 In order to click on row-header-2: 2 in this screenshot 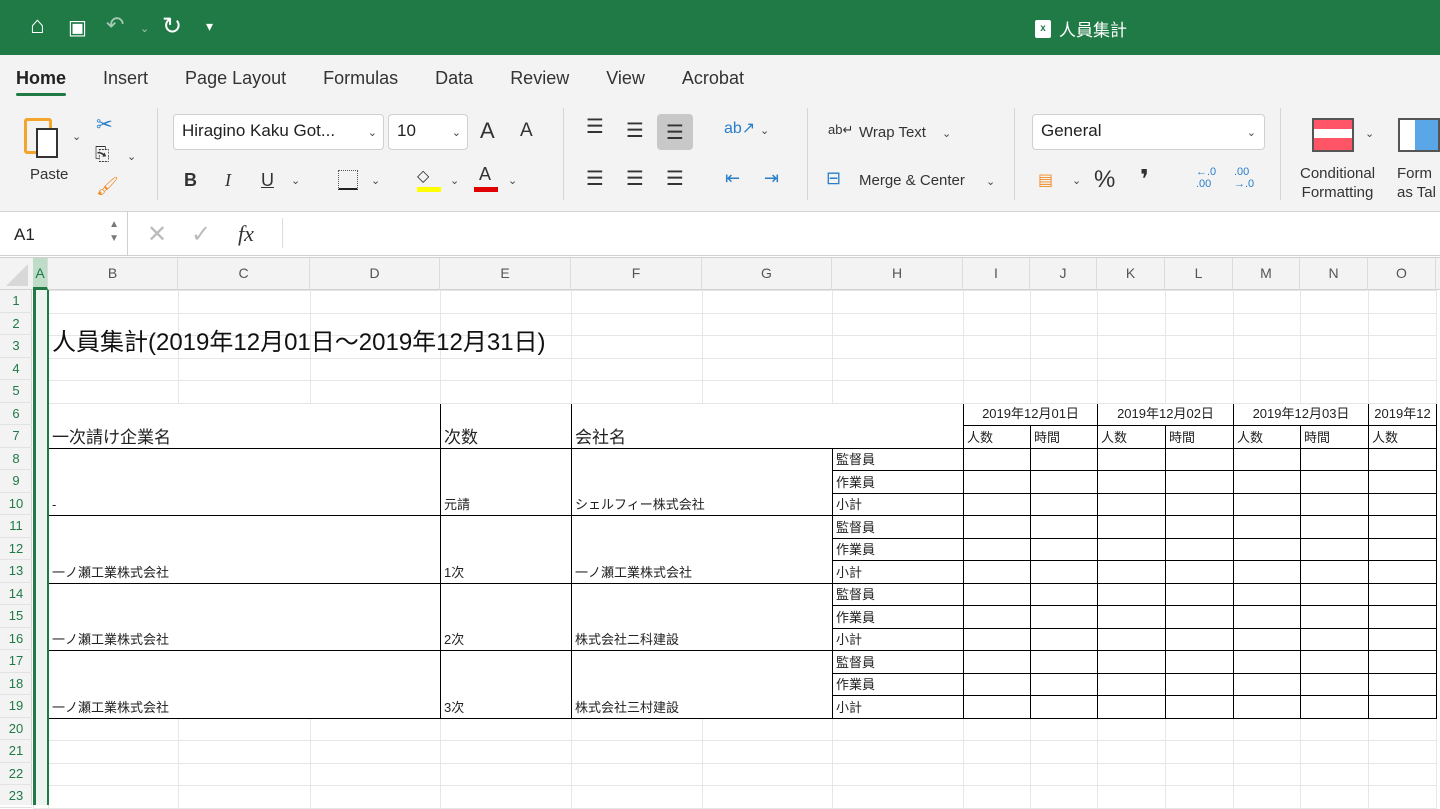, I will do `click(16, 324)`.